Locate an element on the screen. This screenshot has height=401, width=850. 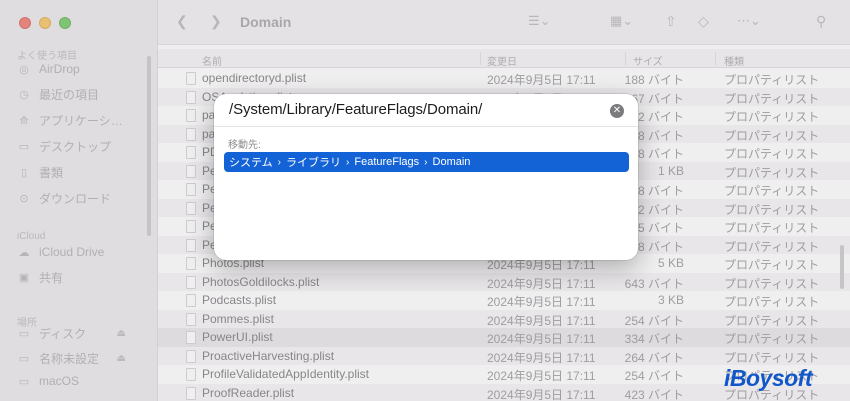
divider is located at coordinates (426, 126).